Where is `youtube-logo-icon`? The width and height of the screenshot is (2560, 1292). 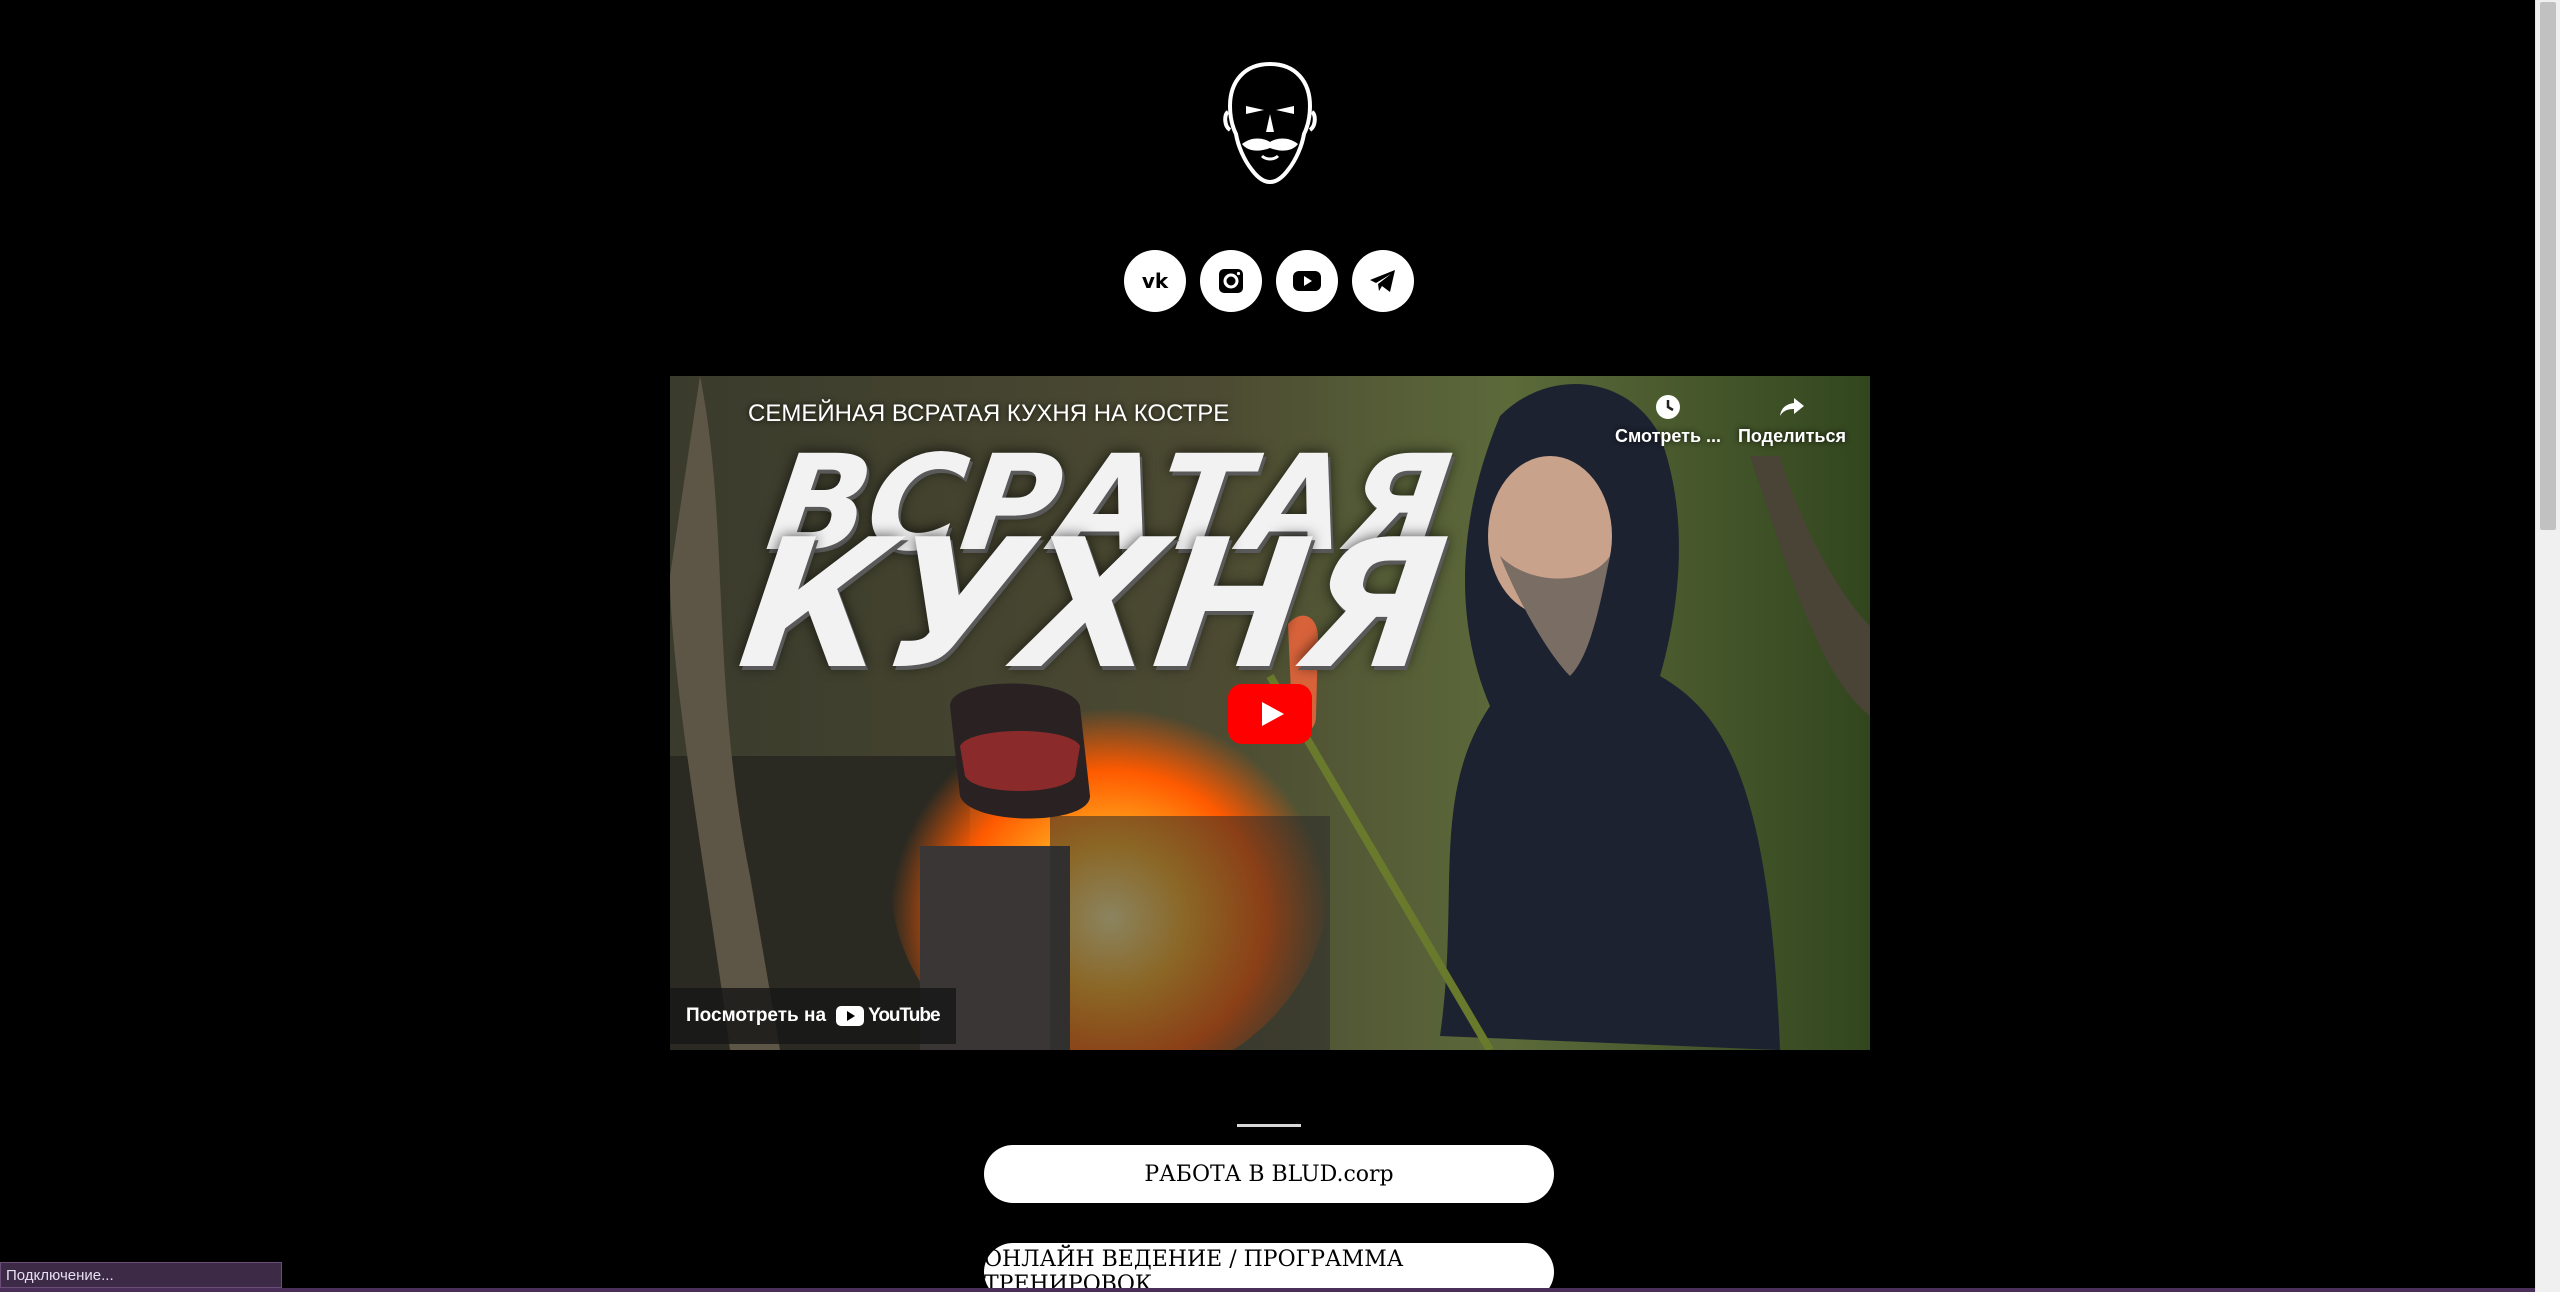 youtube-logo-icon is located at coordinates (850, 1016).